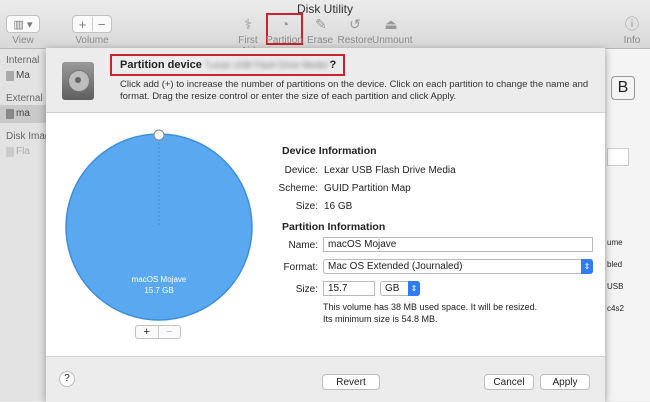 The width and height of the screenshot is (650, 402). I want to click on partition-size-label: Size:, so click(306, 289).